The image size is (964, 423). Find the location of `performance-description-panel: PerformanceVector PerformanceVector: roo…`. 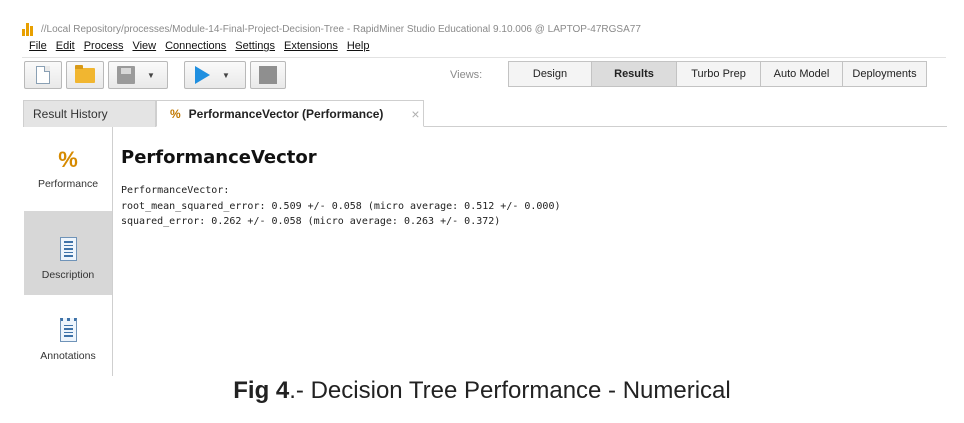

performance-description-panel: PerformanceVector PerformanceVector: roo… is located at coordinates (341, 187).